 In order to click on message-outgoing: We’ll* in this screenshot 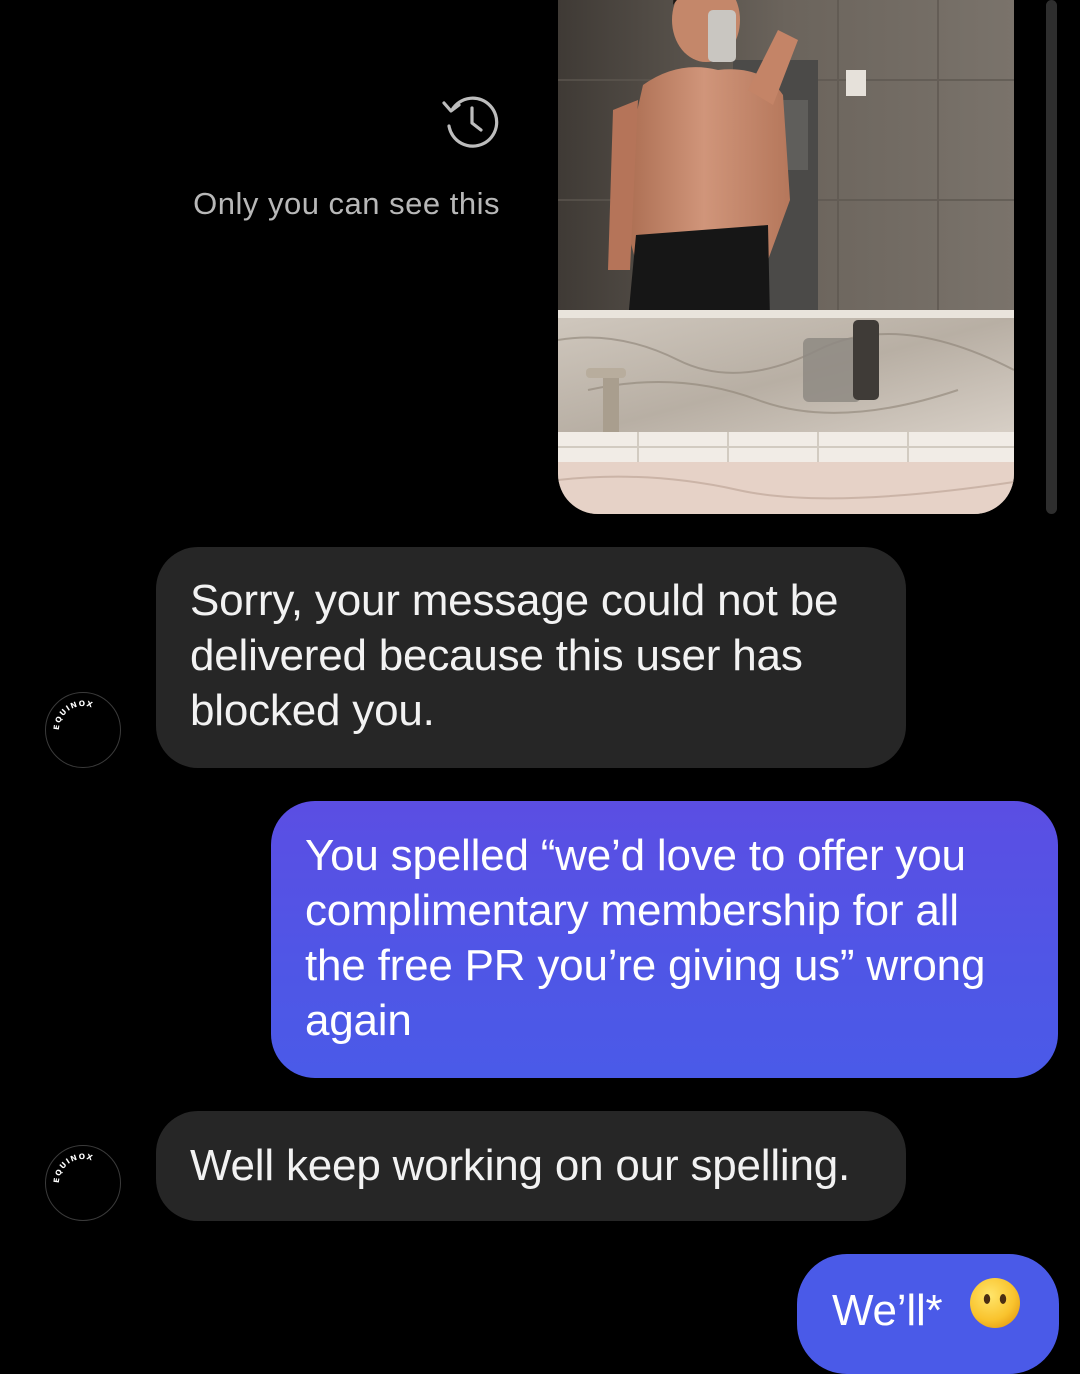, I will do `click(928, 1314)`.